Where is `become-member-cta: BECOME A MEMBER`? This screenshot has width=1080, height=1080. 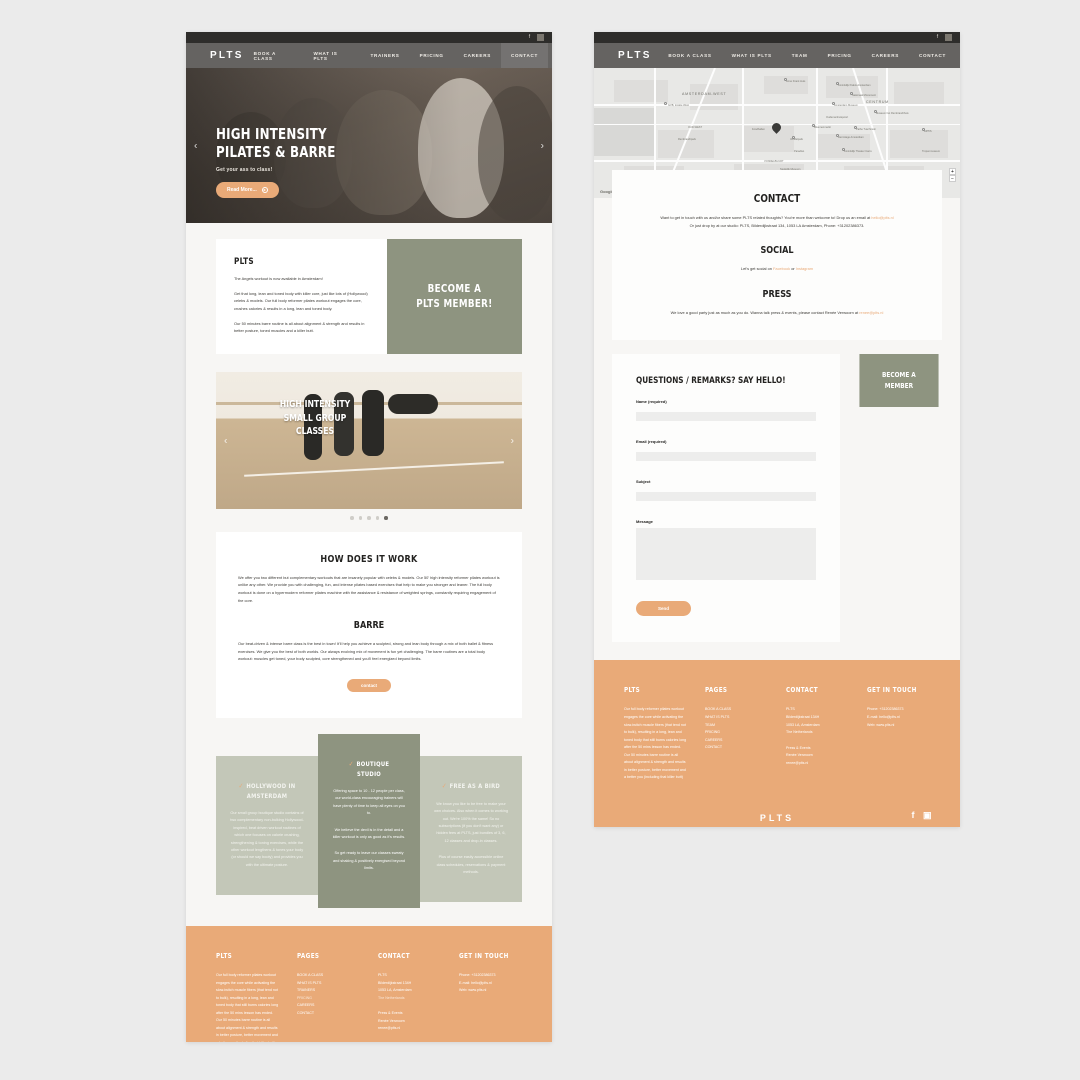
become-member-cta: BECOME A MEMBER is located at coordinates (899, 380).